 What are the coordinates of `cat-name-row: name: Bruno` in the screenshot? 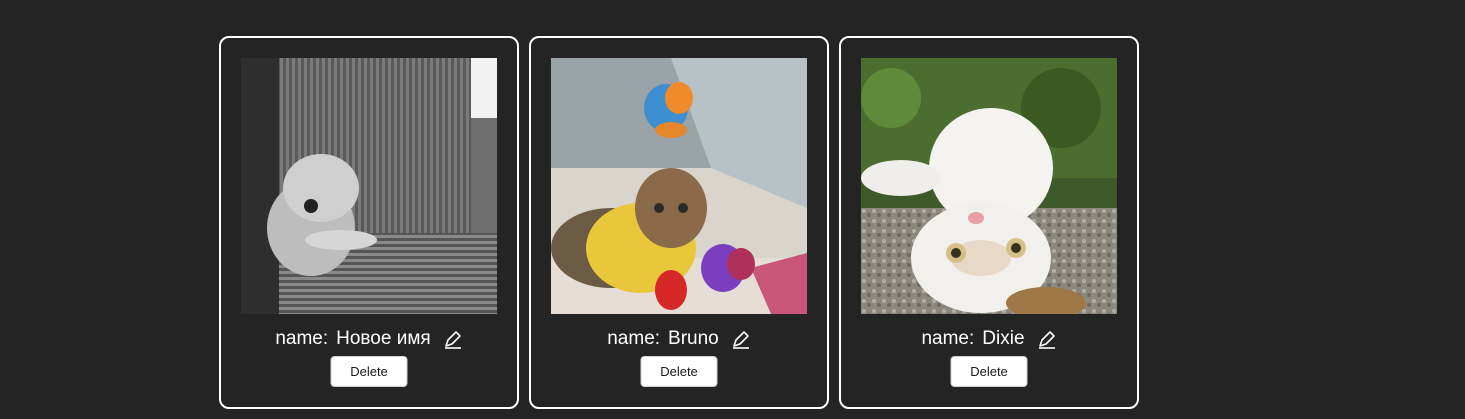 It's located at (679, 339).